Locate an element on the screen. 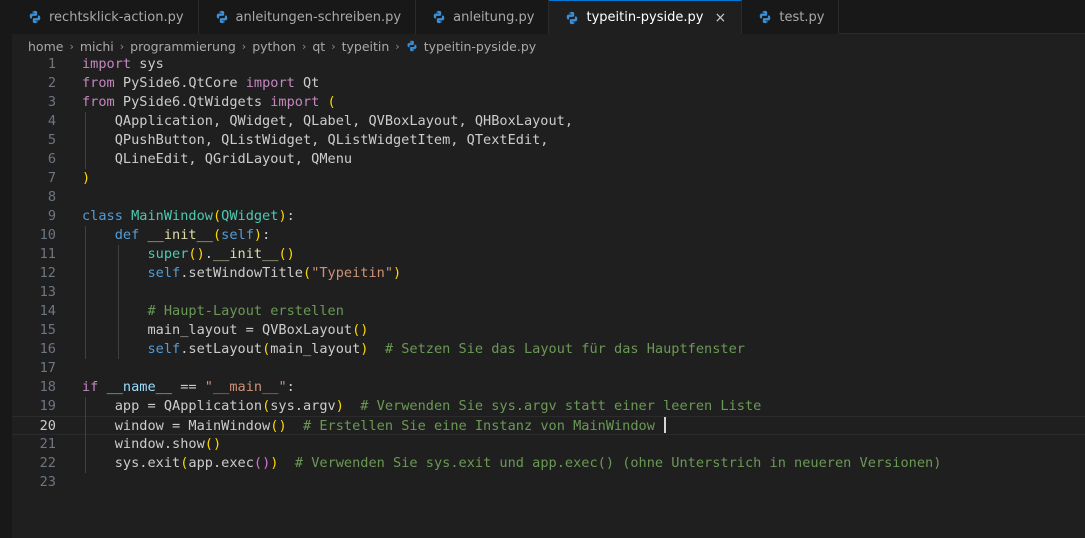 This screenshot has width=1085, height=538. code-line: 15 main_layout = QVBoxLayout() is located at coordinates (548, 330).